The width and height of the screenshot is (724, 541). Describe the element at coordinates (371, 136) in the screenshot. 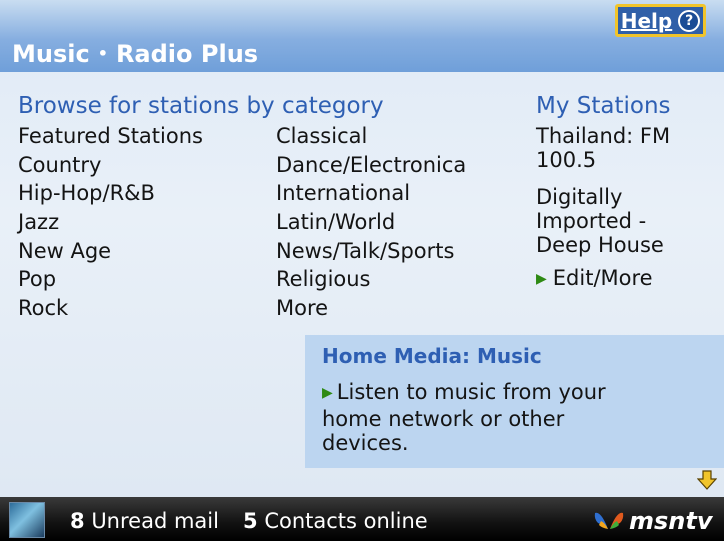

I see `category-classical: Classical` at that location.